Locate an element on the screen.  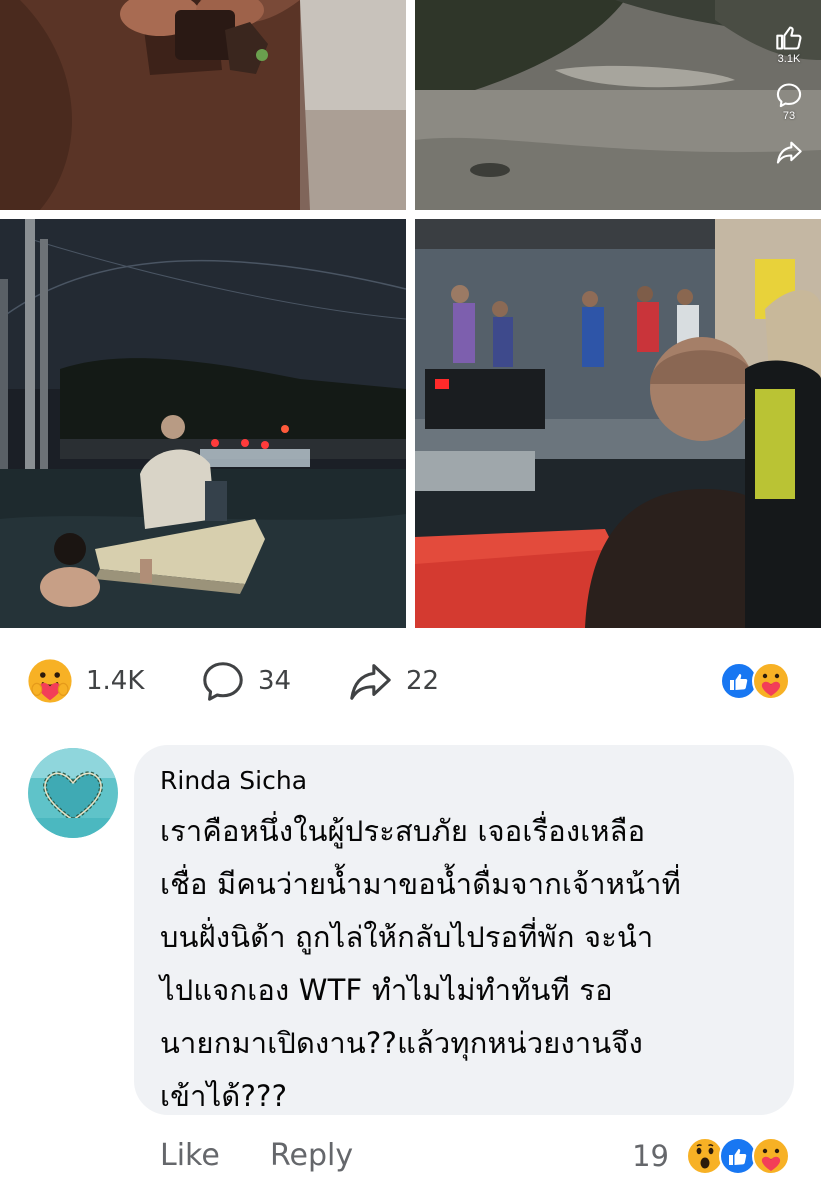
avatar-heart-island-image is located at coordinates (73, 793).